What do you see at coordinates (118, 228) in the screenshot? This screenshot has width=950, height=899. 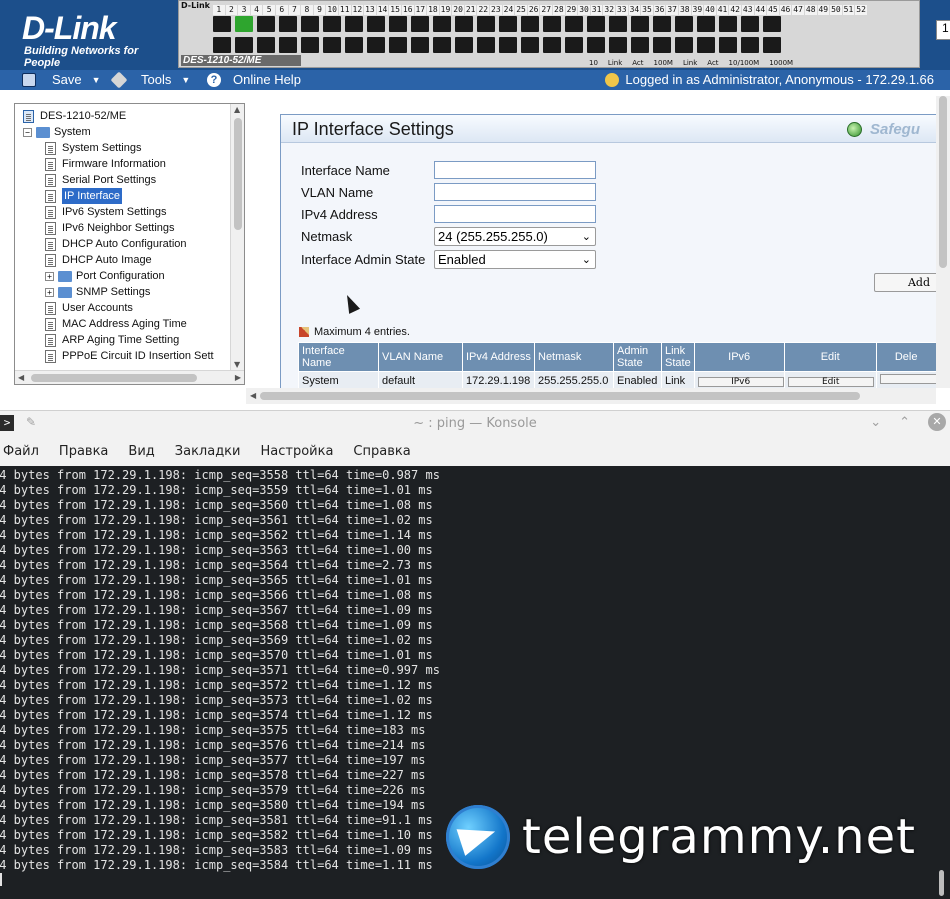 I see `tree-item: IPv6 Neighbor Settings` at bounding box center [118, 228].